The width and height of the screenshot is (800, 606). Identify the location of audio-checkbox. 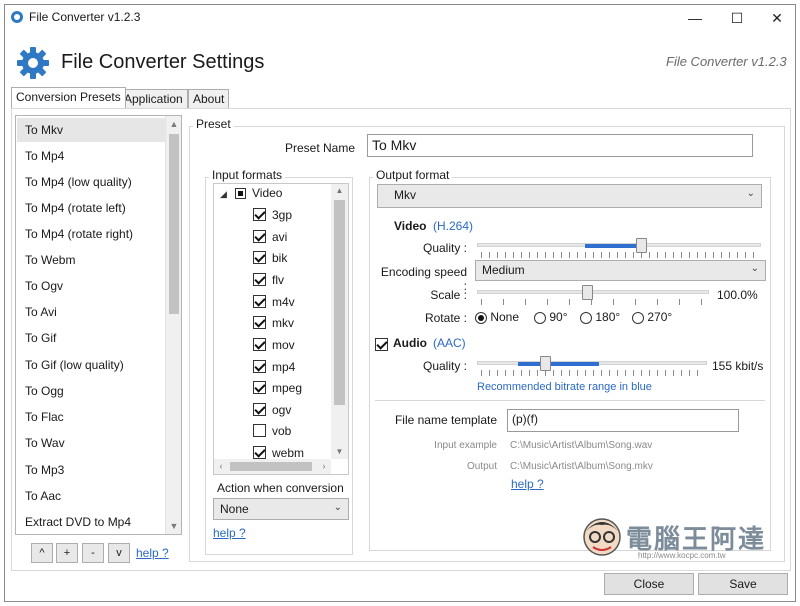
(381, 345).